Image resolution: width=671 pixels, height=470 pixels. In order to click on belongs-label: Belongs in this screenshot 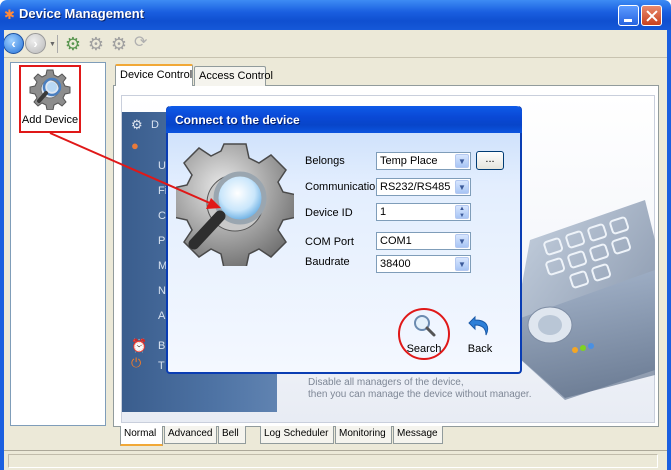, I will do `click(325, 161)`.